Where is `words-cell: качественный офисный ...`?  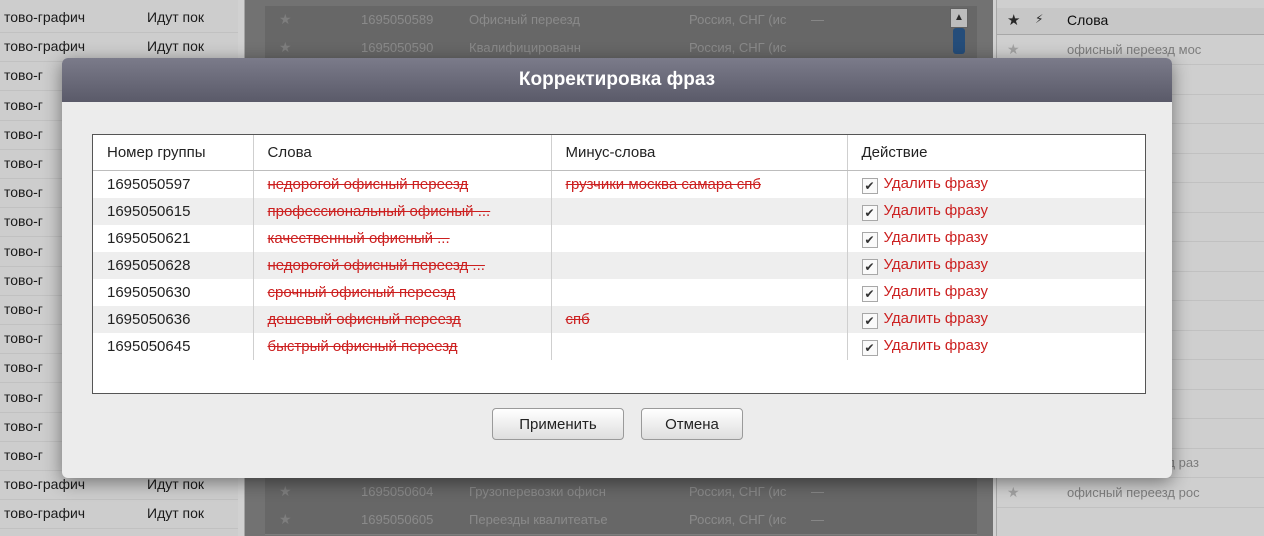 words-cell: качественный офисный ... is located at coordinates (402, 238).